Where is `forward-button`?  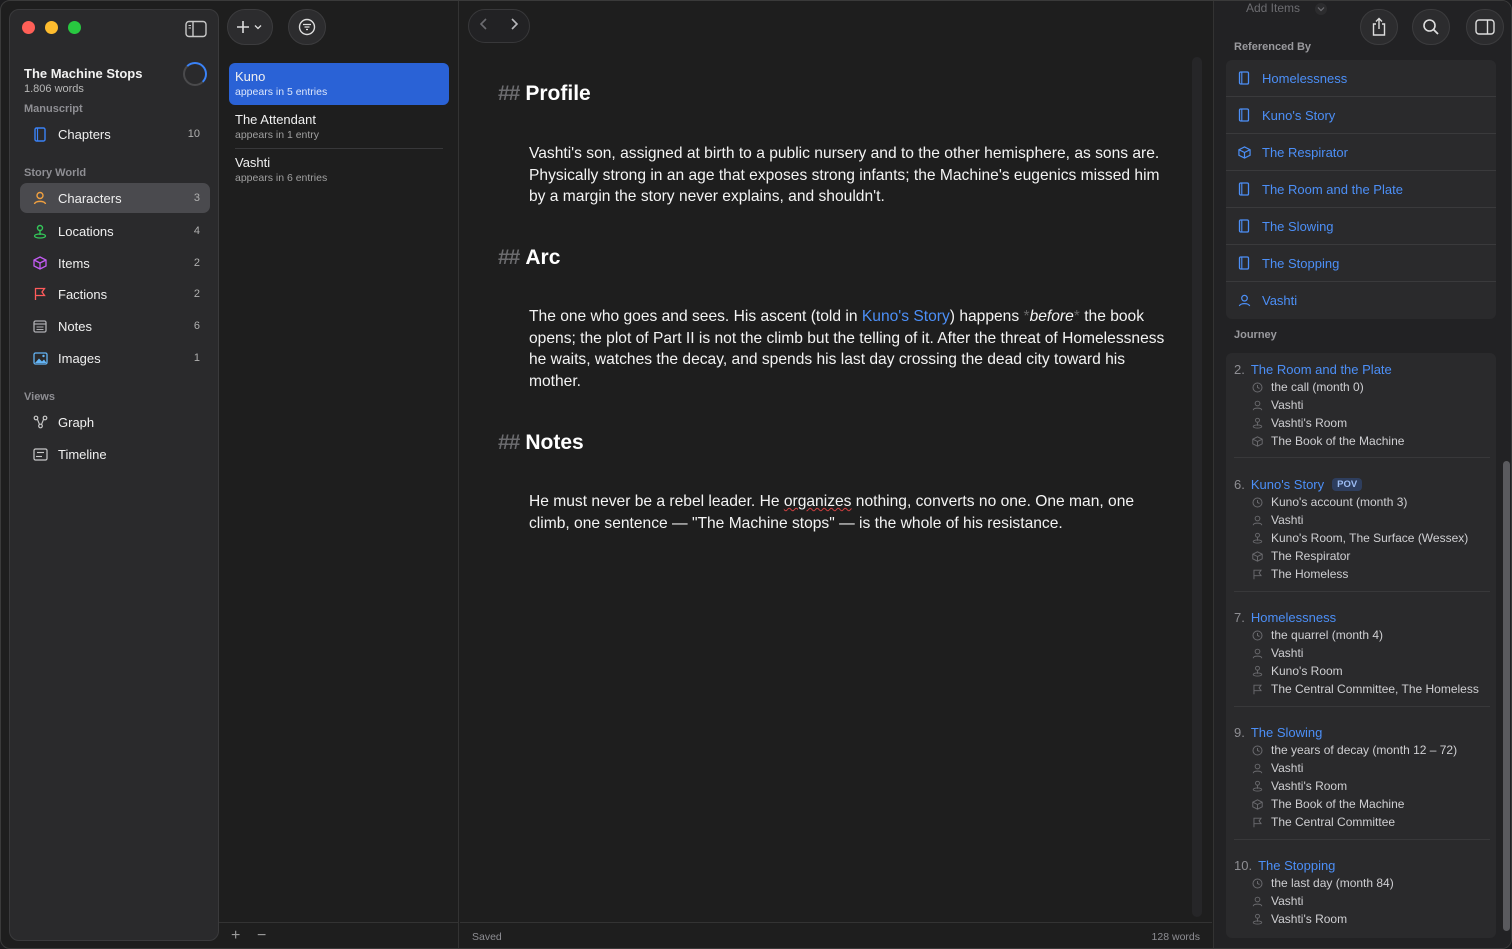
forward-button is located at coordinates (514, 26).